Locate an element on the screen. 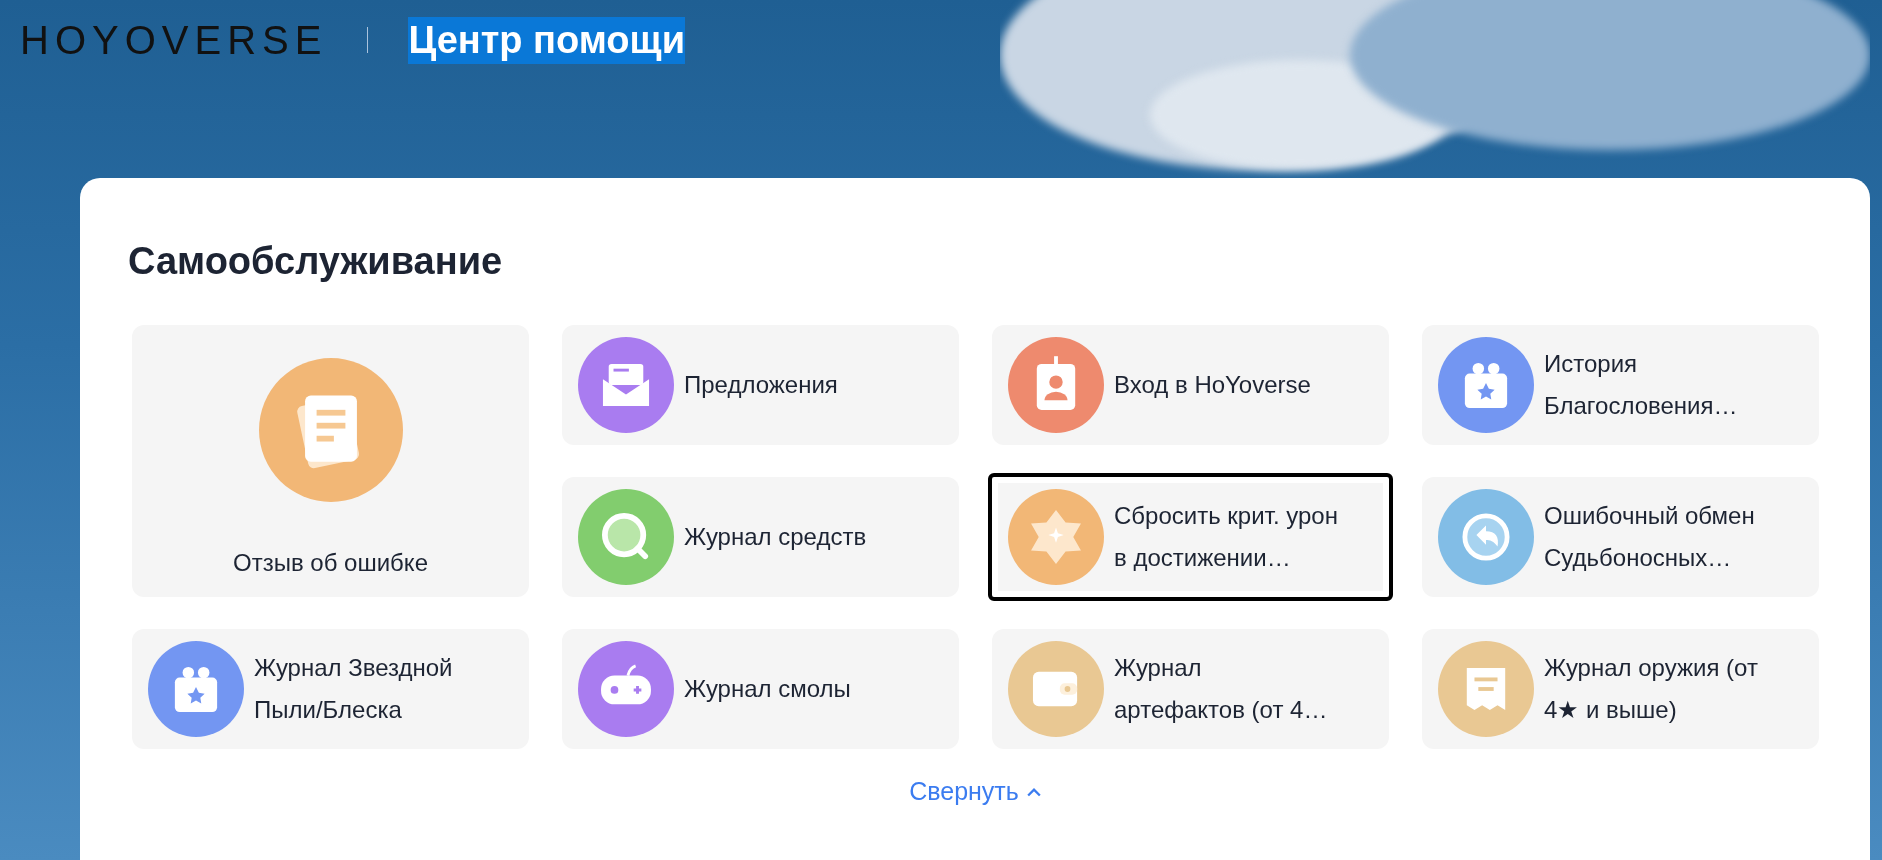  section-heading: Самообслуживание is located at coordinates (316, 261).